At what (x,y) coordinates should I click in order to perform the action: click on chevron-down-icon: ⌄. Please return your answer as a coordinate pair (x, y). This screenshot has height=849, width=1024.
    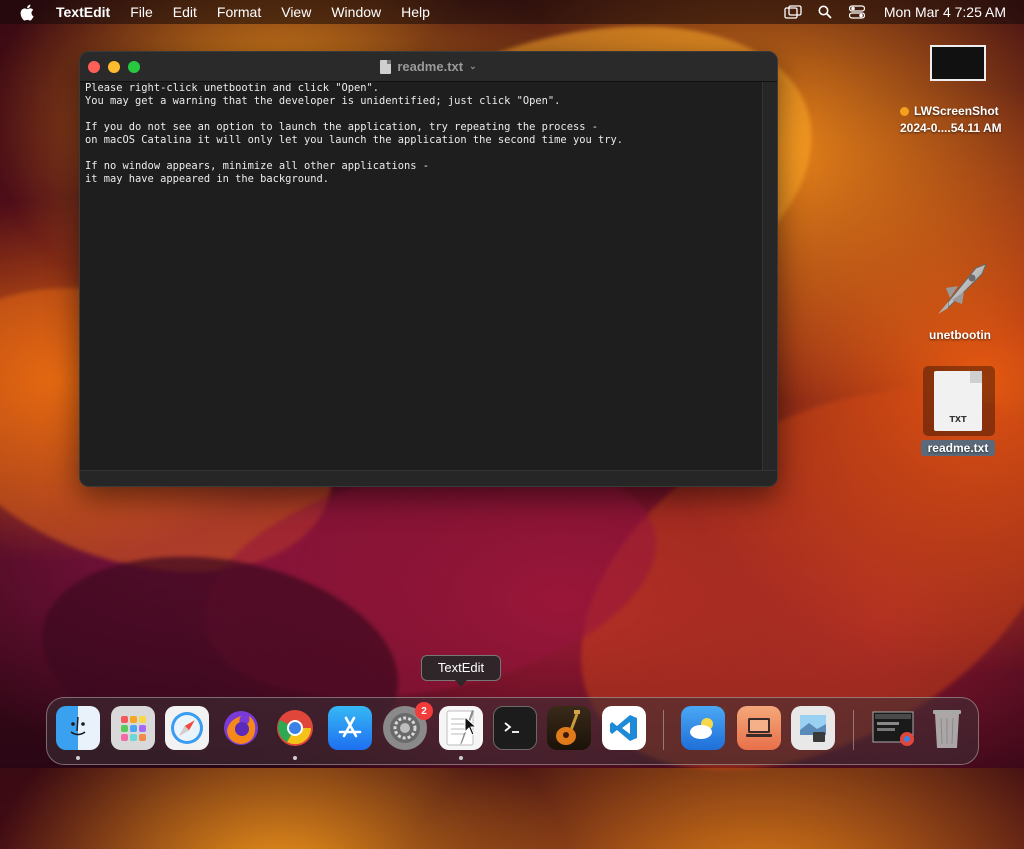
    Looking at the image, I should click on (473, 66).